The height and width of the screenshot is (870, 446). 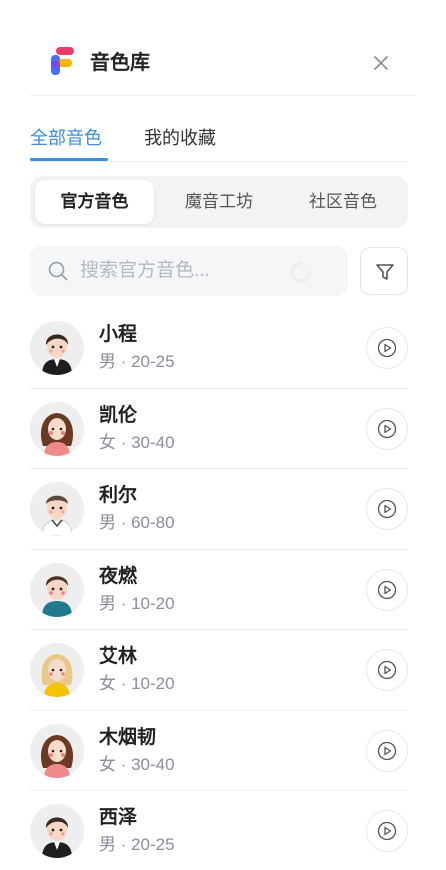 What do you see at coordinates (219, 348) in the screenshot?
I see `voice-list-item: 小程 男 · 20-25` at bounding box center [219, 348].